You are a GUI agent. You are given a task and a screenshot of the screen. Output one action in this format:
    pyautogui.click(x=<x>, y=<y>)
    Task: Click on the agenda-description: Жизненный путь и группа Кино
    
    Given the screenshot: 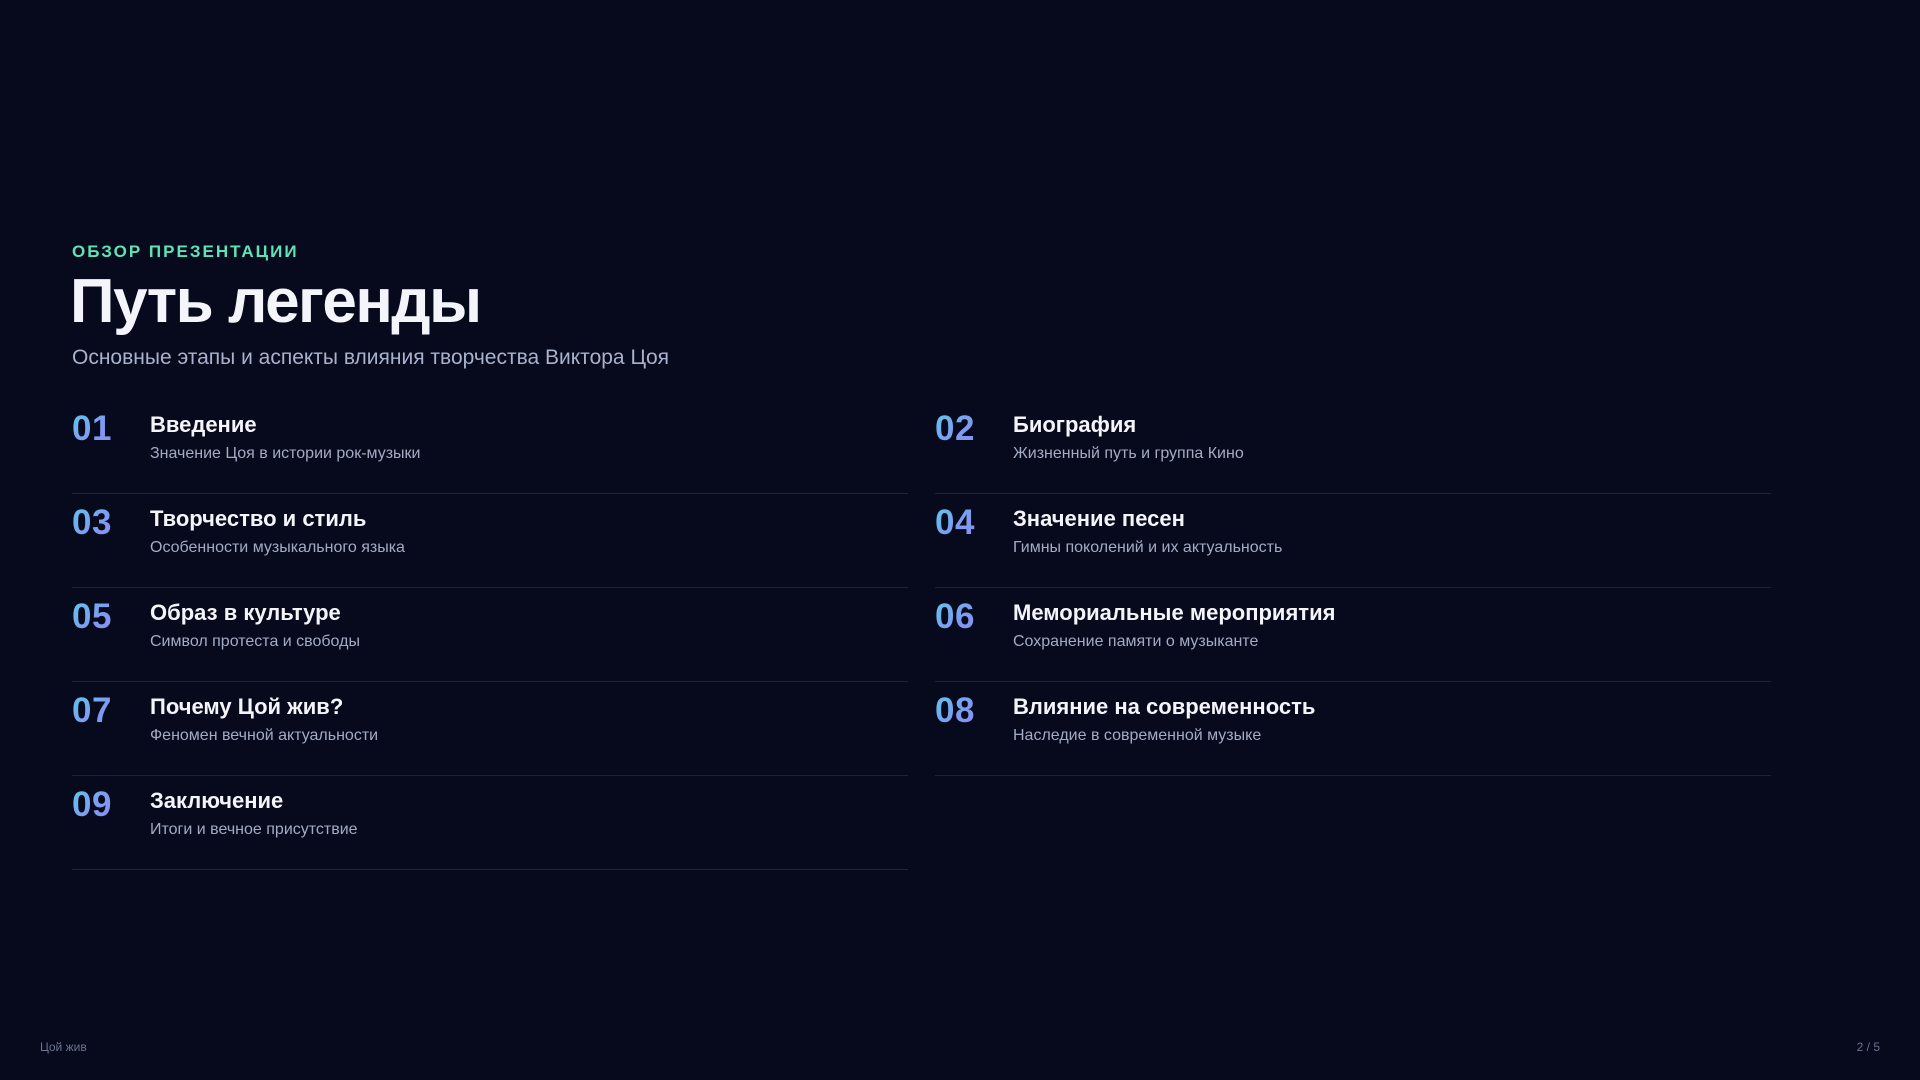 What is the action you would take?
    pyautogui.click(x=1128, y=453)
    